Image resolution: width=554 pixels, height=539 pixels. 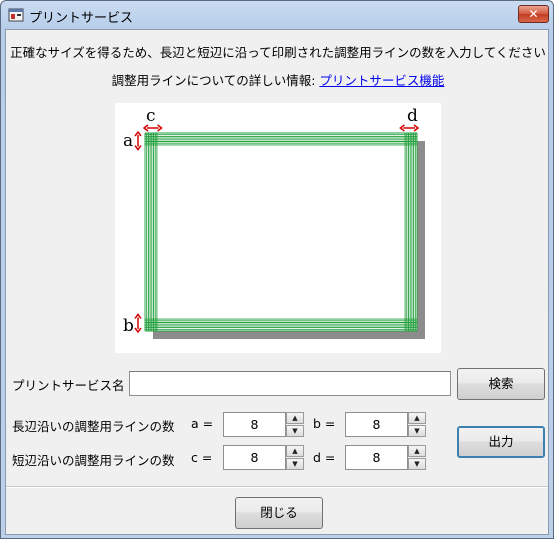 What do you see at coordinates (202, 457) in the screenshot?
I see `c-label: c =` at bounding box center [202, 457].